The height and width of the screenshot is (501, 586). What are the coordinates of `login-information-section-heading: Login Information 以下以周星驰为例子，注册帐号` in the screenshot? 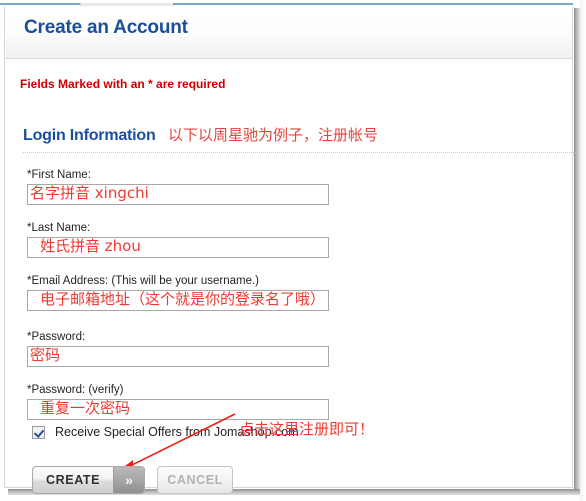 It's located at (298, 136).